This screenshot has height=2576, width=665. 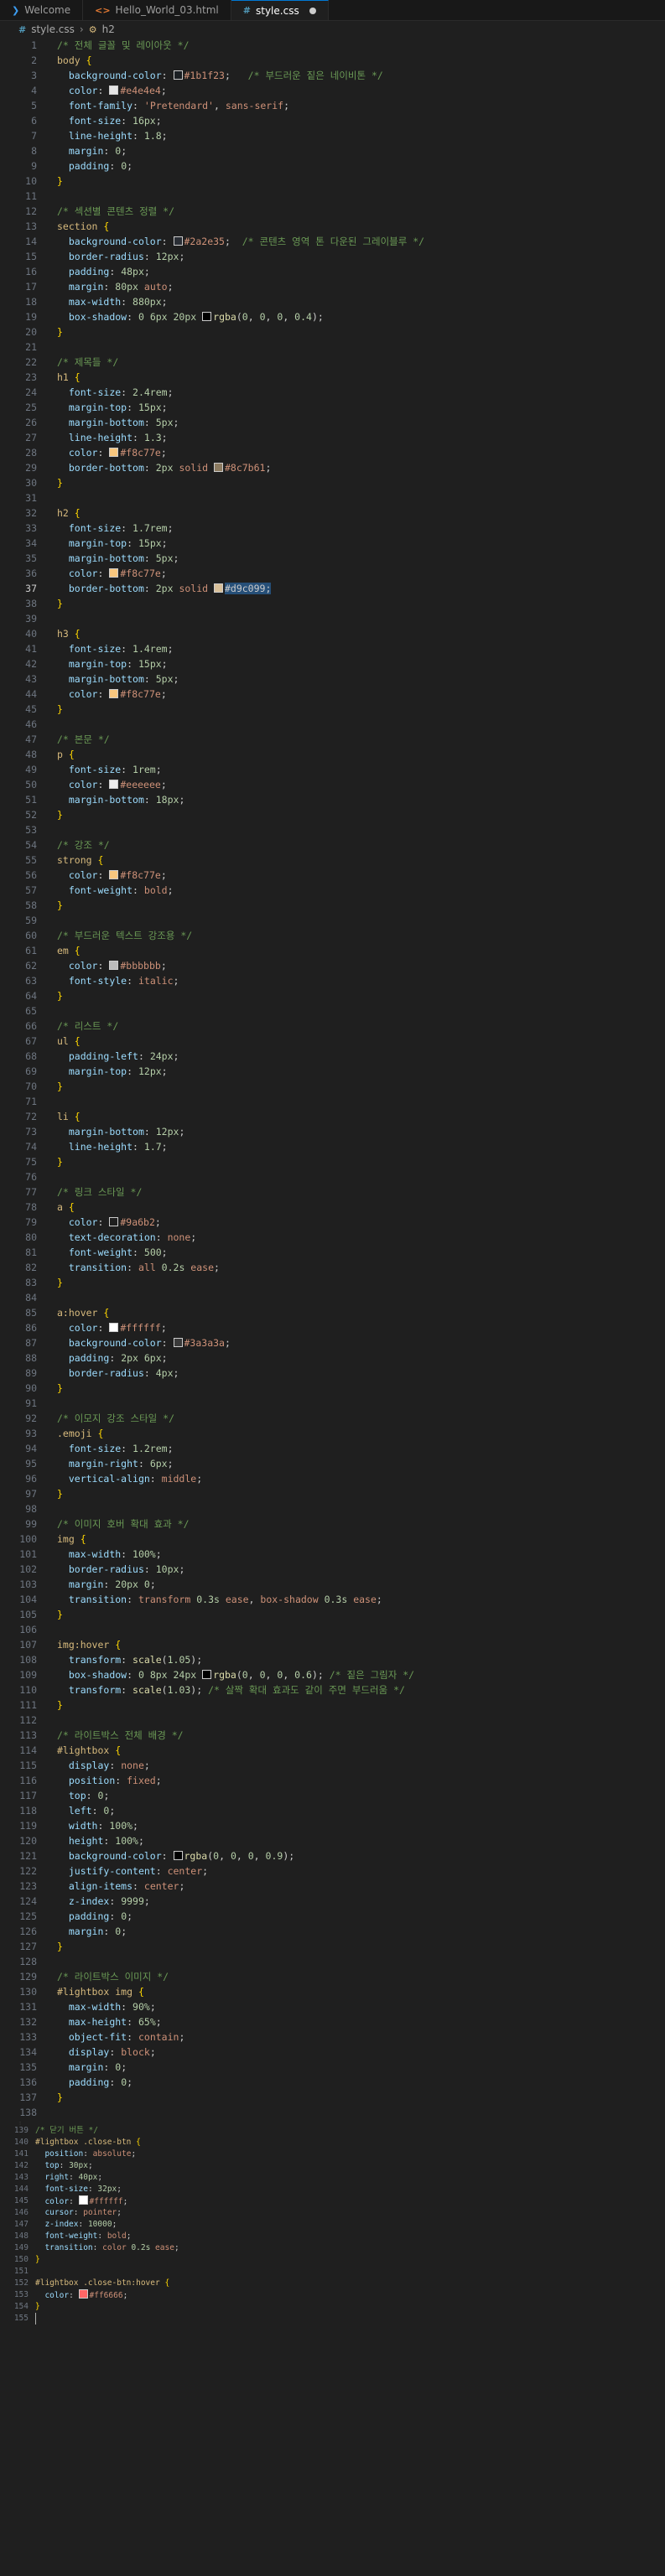 I want to click on code-line: 128, so click(x=332, y=1961).